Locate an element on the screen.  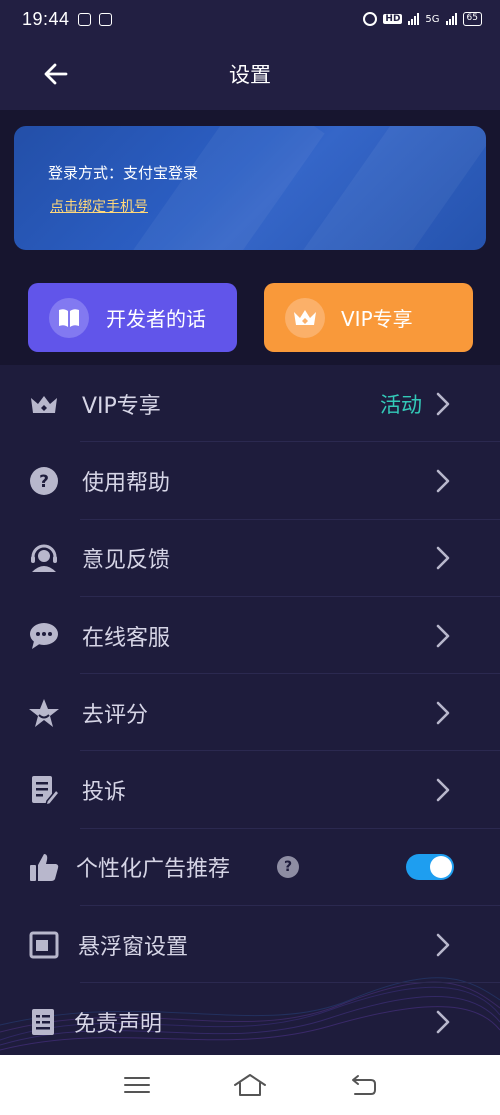
menu-item-label: 去评分 is located at coordinates (115, 715).